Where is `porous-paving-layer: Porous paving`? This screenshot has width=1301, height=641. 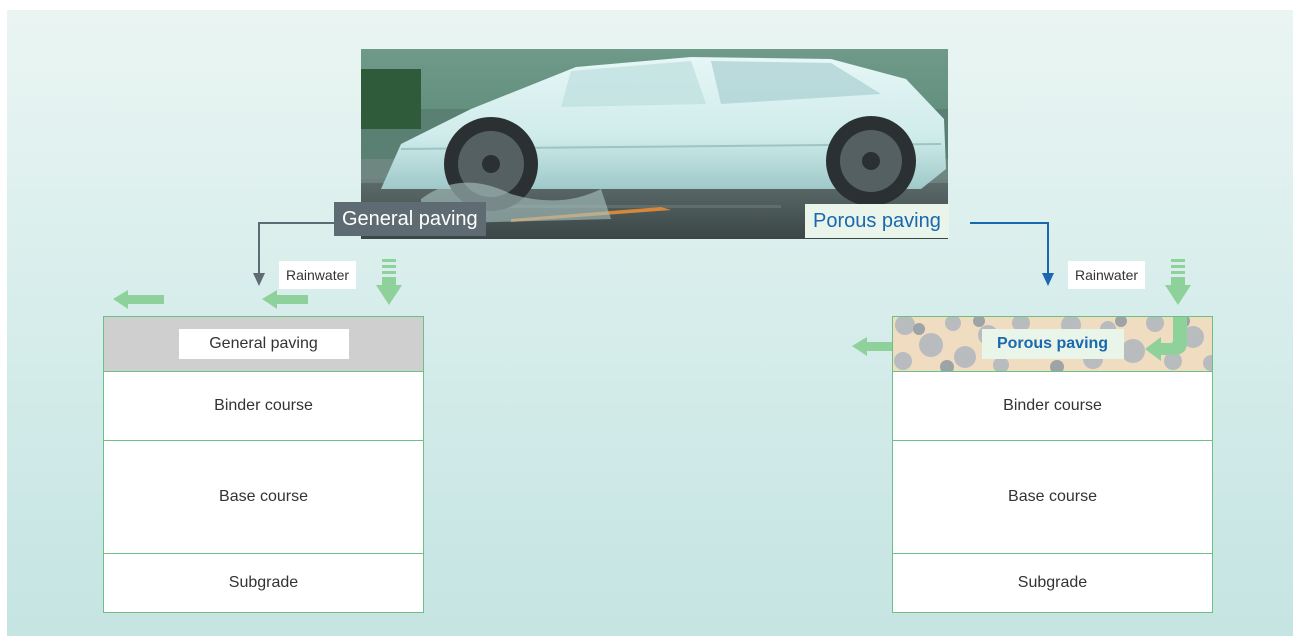 porous-paving-layer: Porous paving is located at coordinates (1052, 344).